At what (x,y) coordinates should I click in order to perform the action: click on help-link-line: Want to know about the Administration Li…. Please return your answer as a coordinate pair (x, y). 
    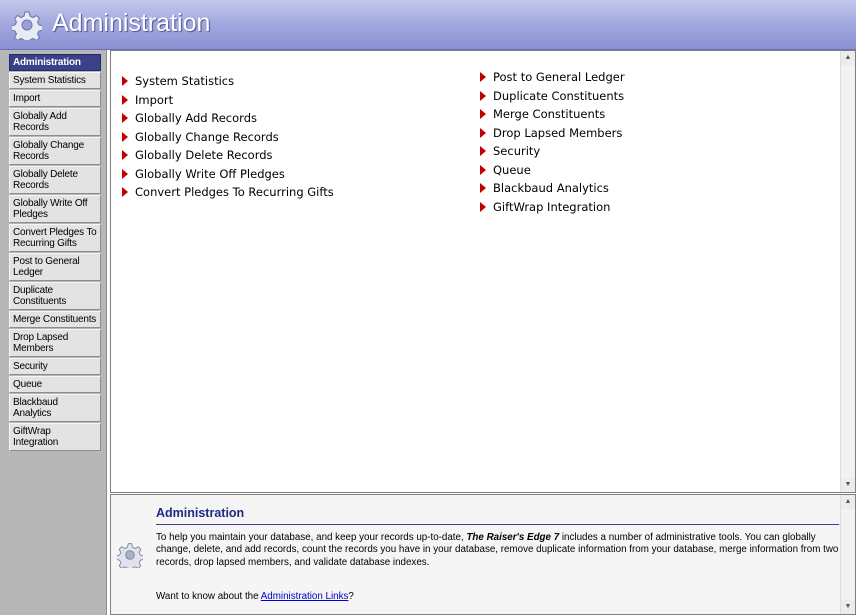
    Looking at the image, I should click on (255, 596).